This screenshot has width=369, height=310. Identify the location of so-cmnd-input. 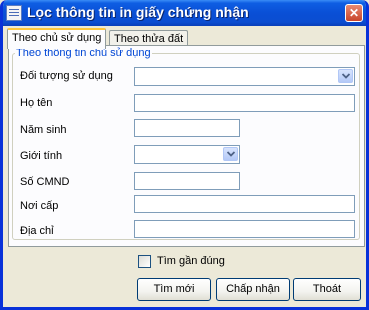
(187, 181).